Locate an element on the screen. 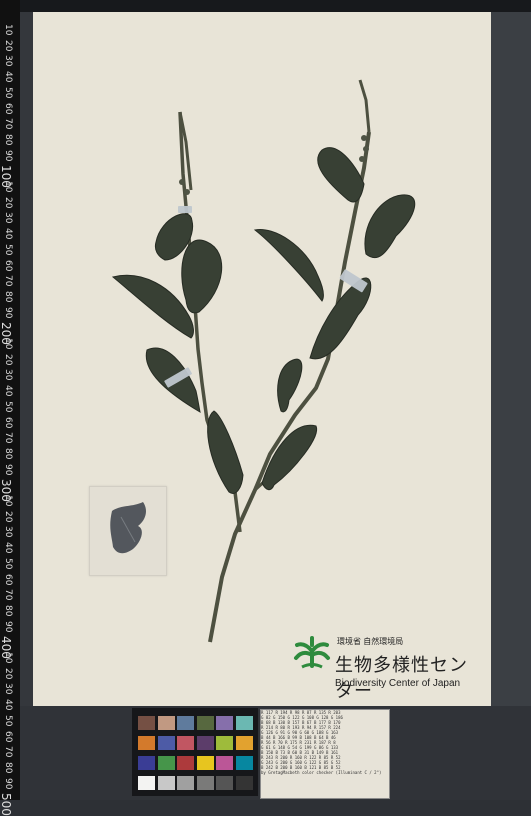 The height and width of the screenshot is (816, 531). institution-main: 生物多様性センター is located at coordinates (401, 678).